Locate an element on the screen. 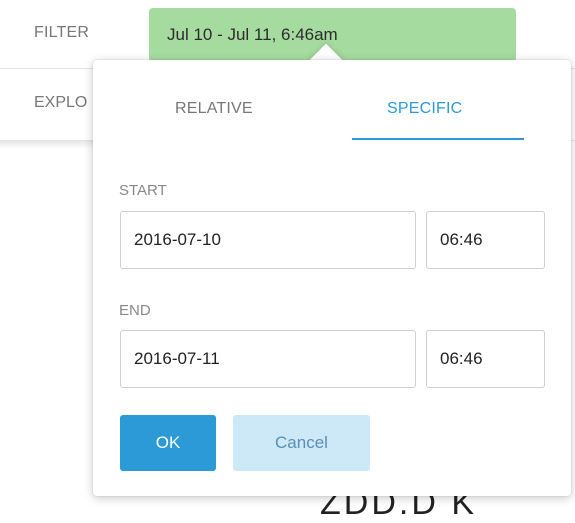  tab-relative: RELATIVE is located at coordinates (214, 109).